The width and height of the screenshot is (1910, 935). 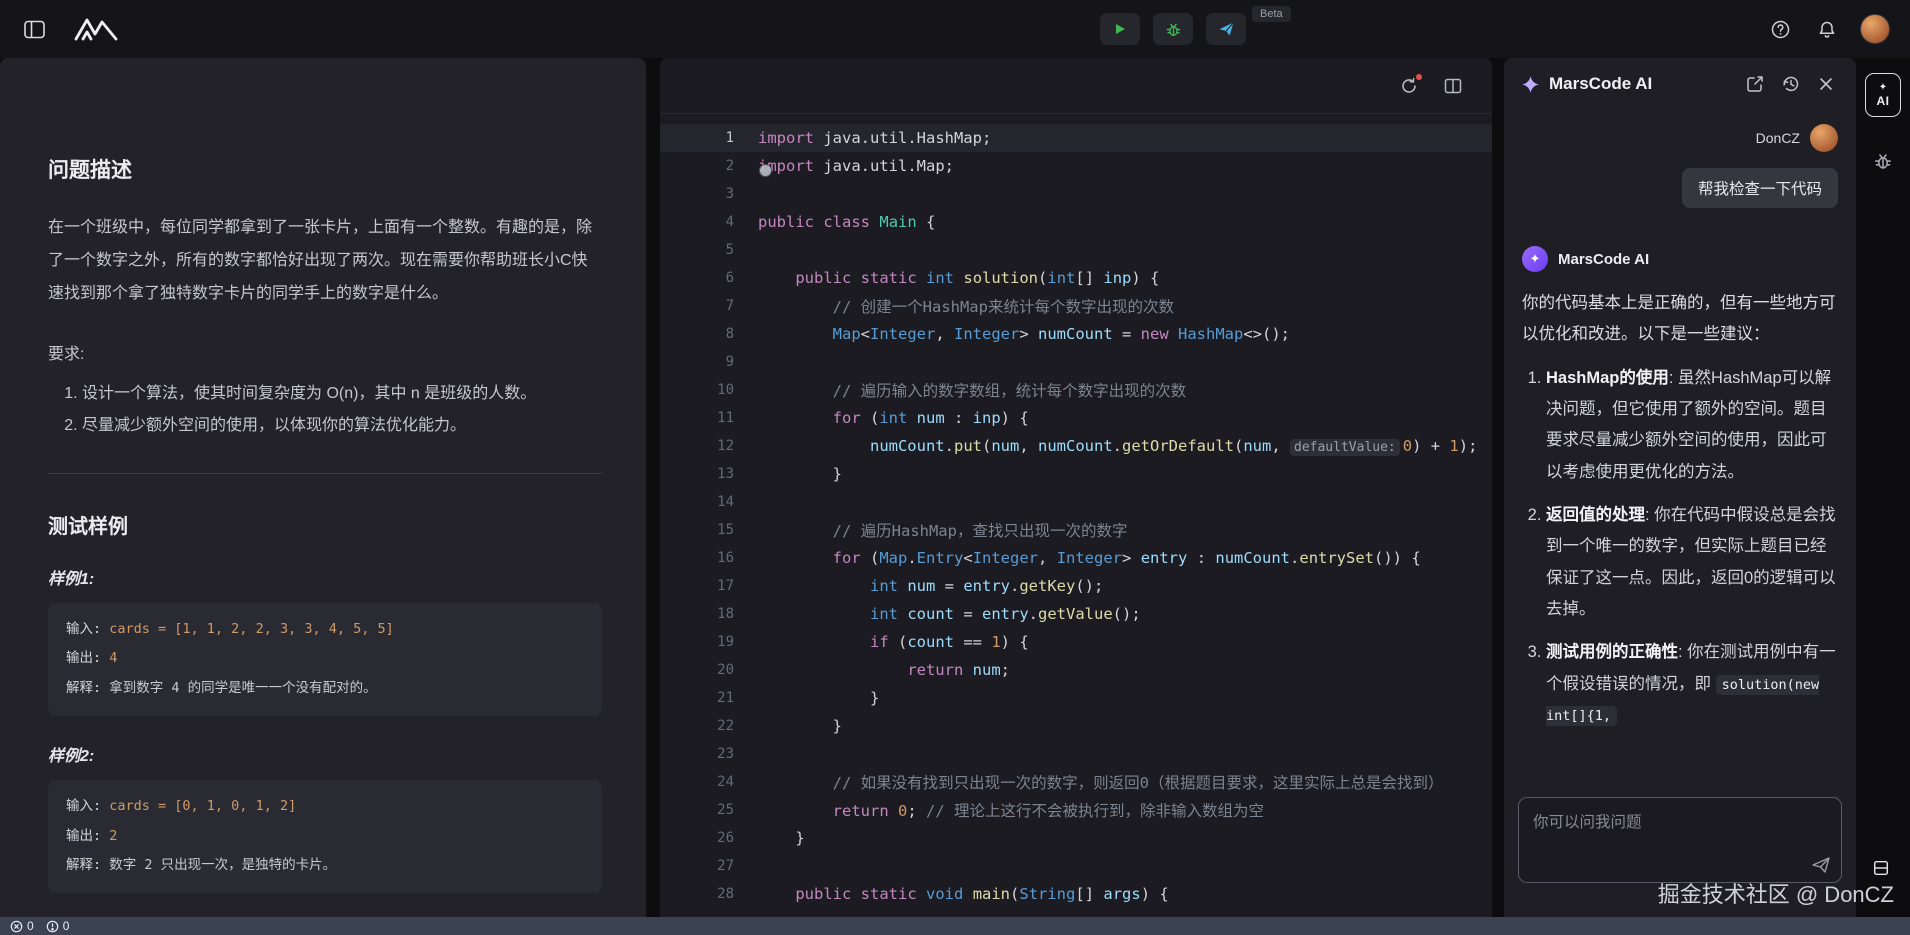 What do you see at coordinates (1076, 306) in the screenshot?
I see `code-line: 7 // 创建一个HashMap来统计每个数字出现的次数` at bounding box center [1076, 306].